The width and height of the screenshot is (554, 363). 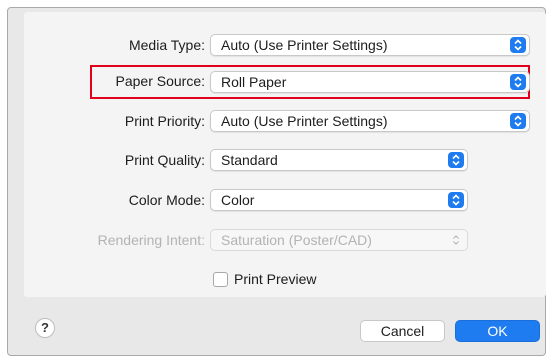 I want to click on media-type-label: Media Type:, so click(x=166, y=45).